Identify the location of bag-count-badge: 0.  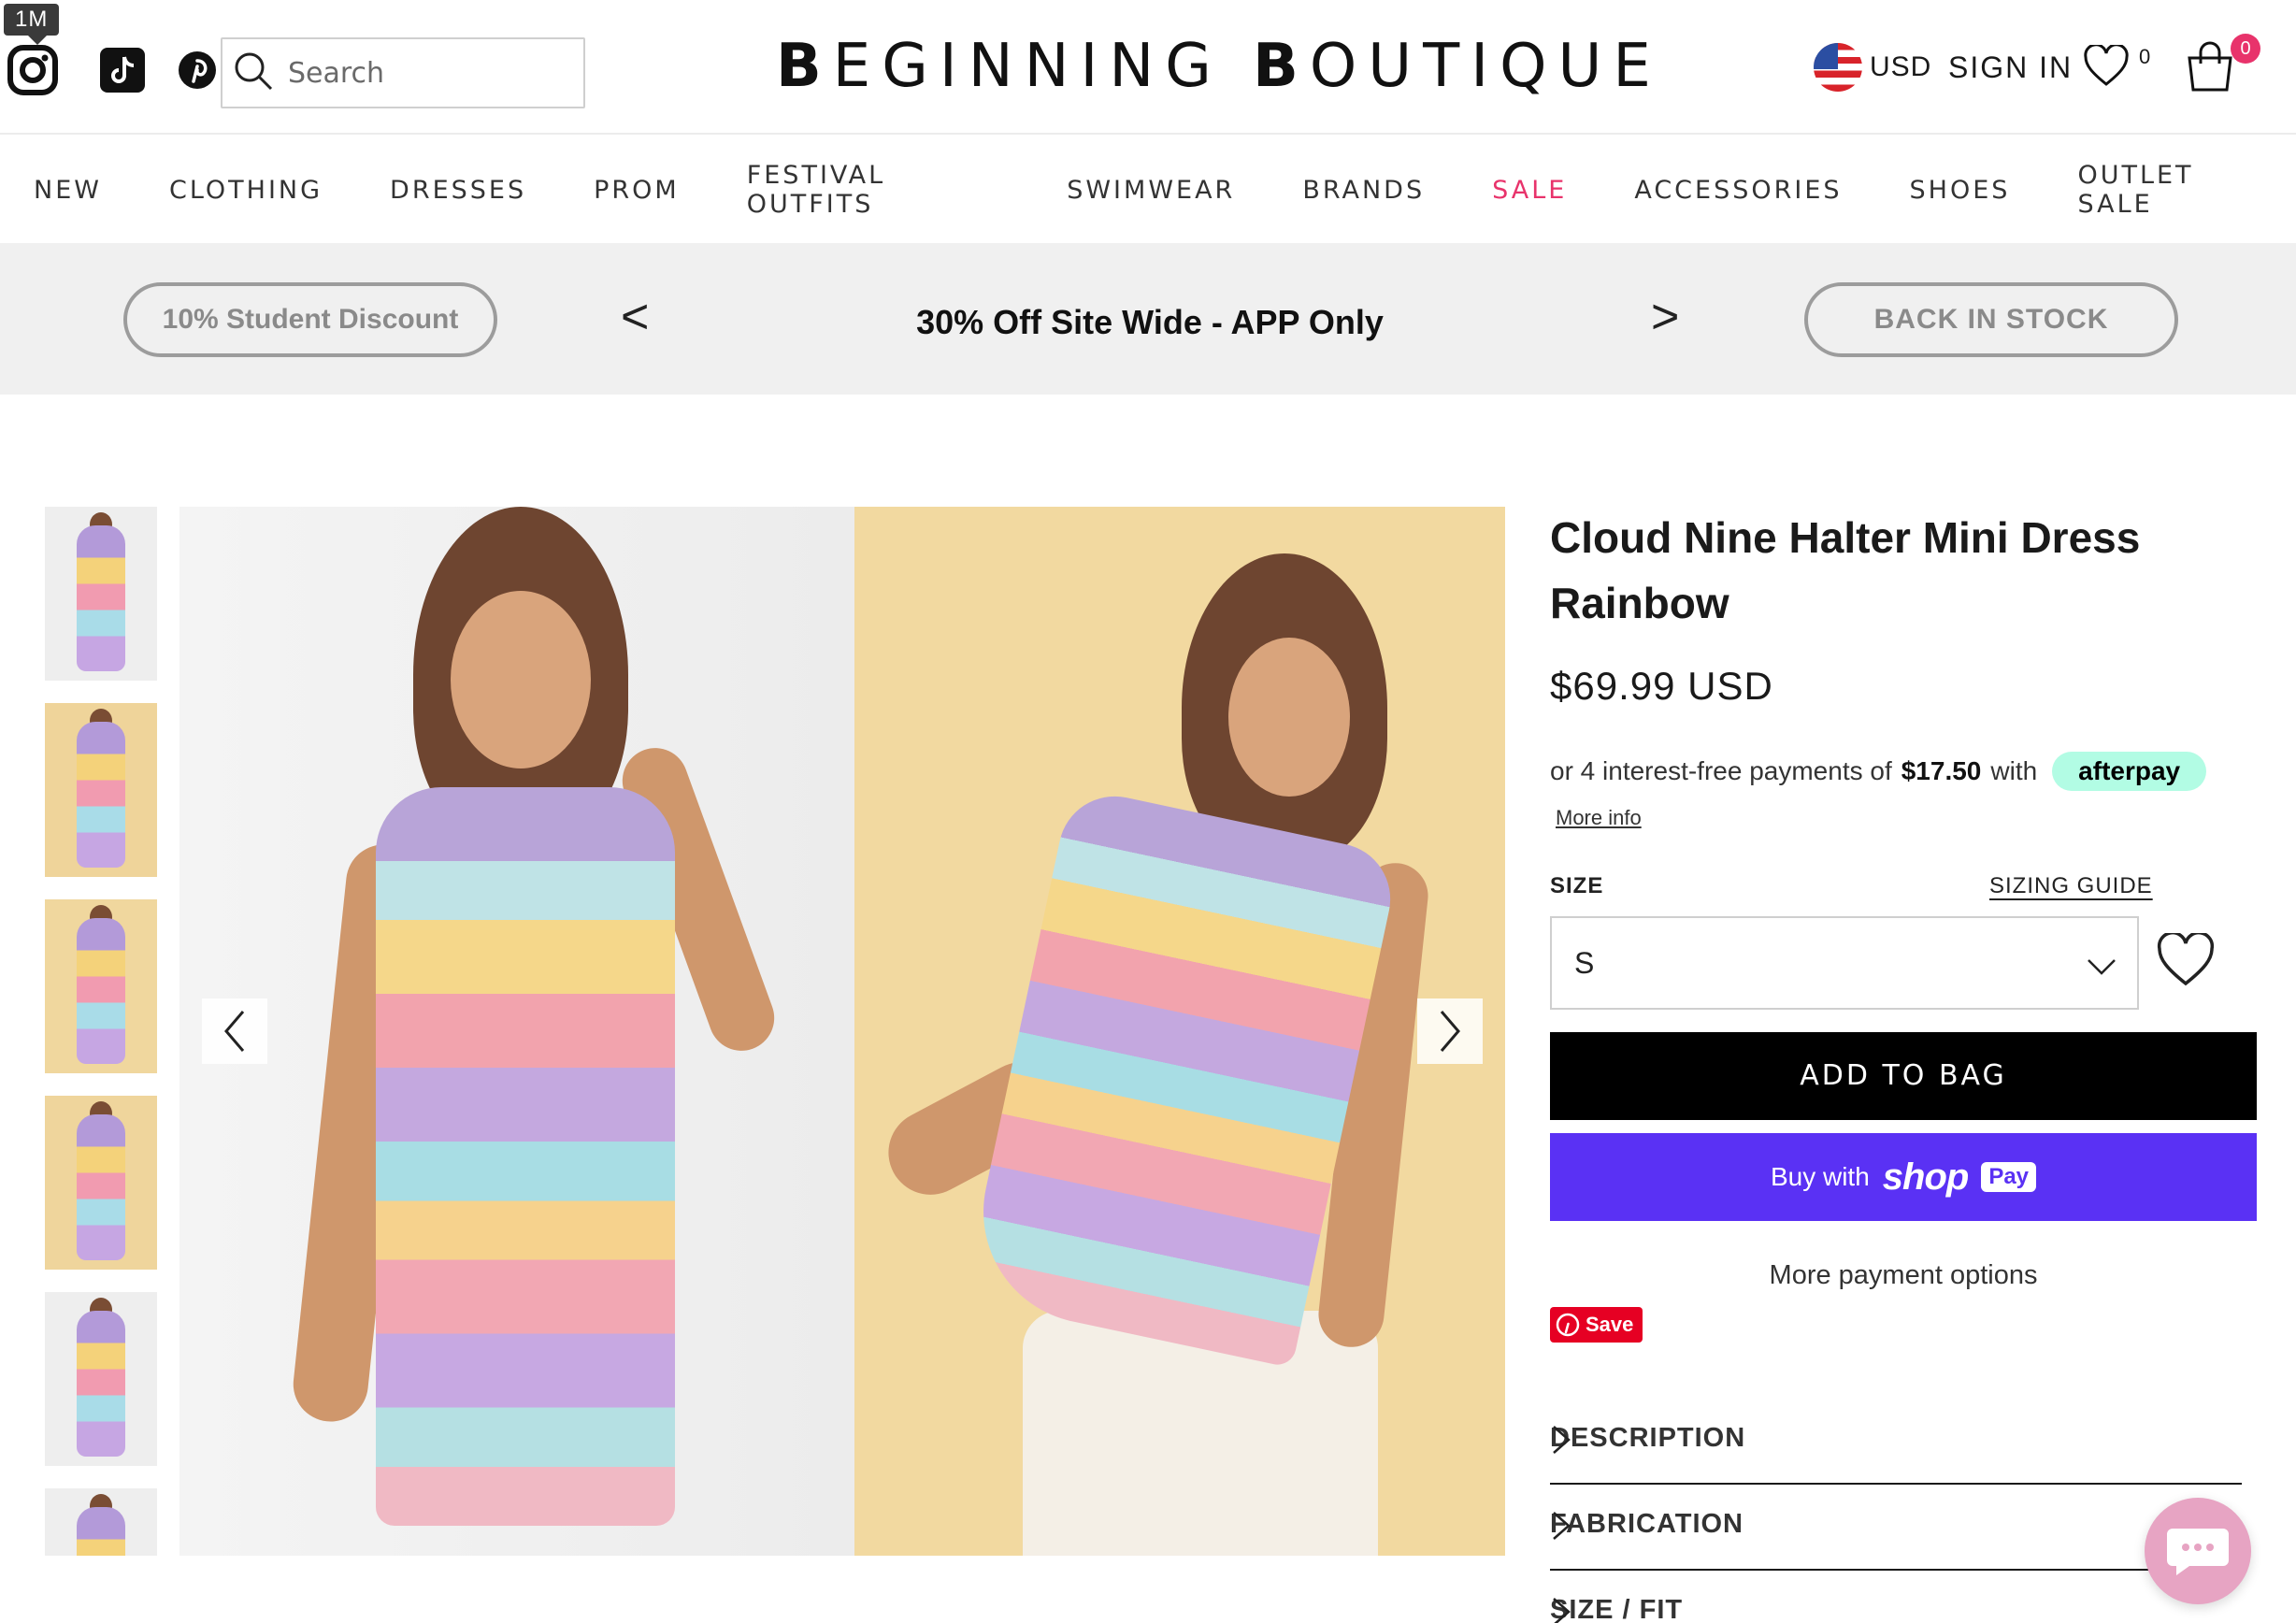
(2245, 49).